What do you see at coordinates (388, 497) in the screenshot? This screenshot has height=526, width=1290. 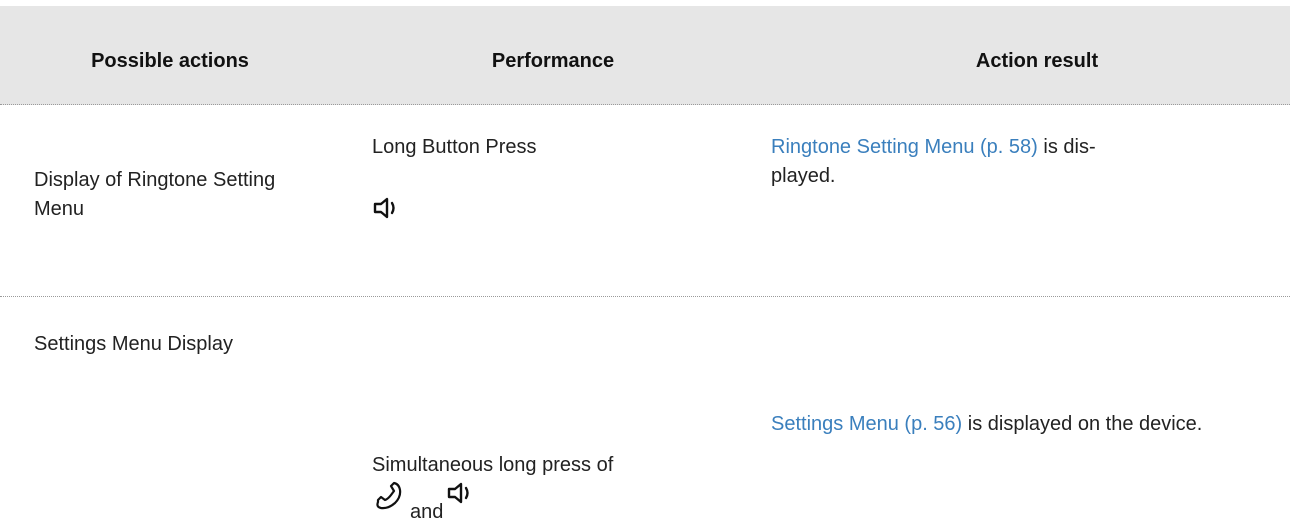 I see `handset-icon` at bounding box center [388, 497].